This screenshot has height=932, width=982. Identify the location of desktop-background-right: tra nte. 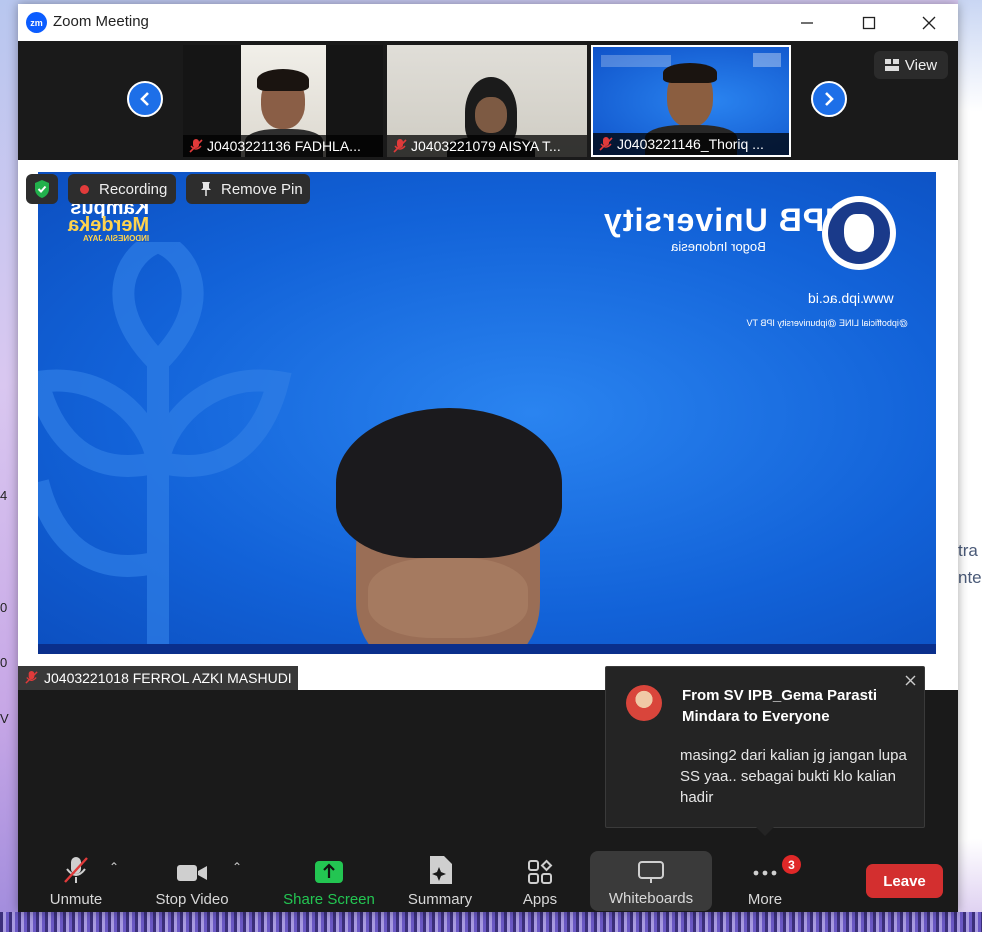
(970, 466).